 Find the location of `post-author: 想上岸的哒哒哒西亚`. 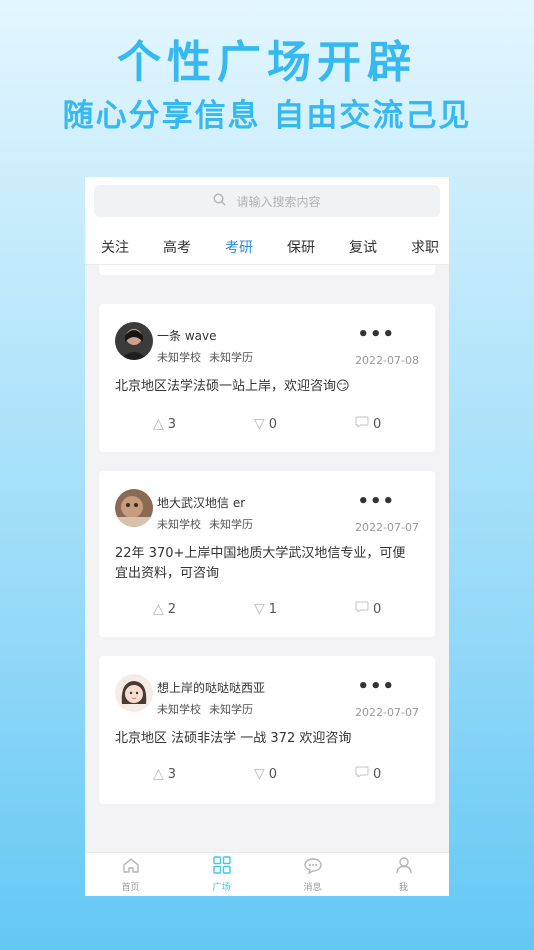

post-author: 想上岸的哒哒哒西亚 is located at coordinates (211, 687).